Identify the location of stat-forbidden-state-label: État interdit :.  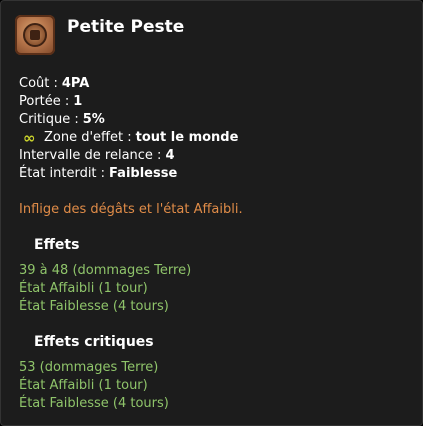
(62, 173).